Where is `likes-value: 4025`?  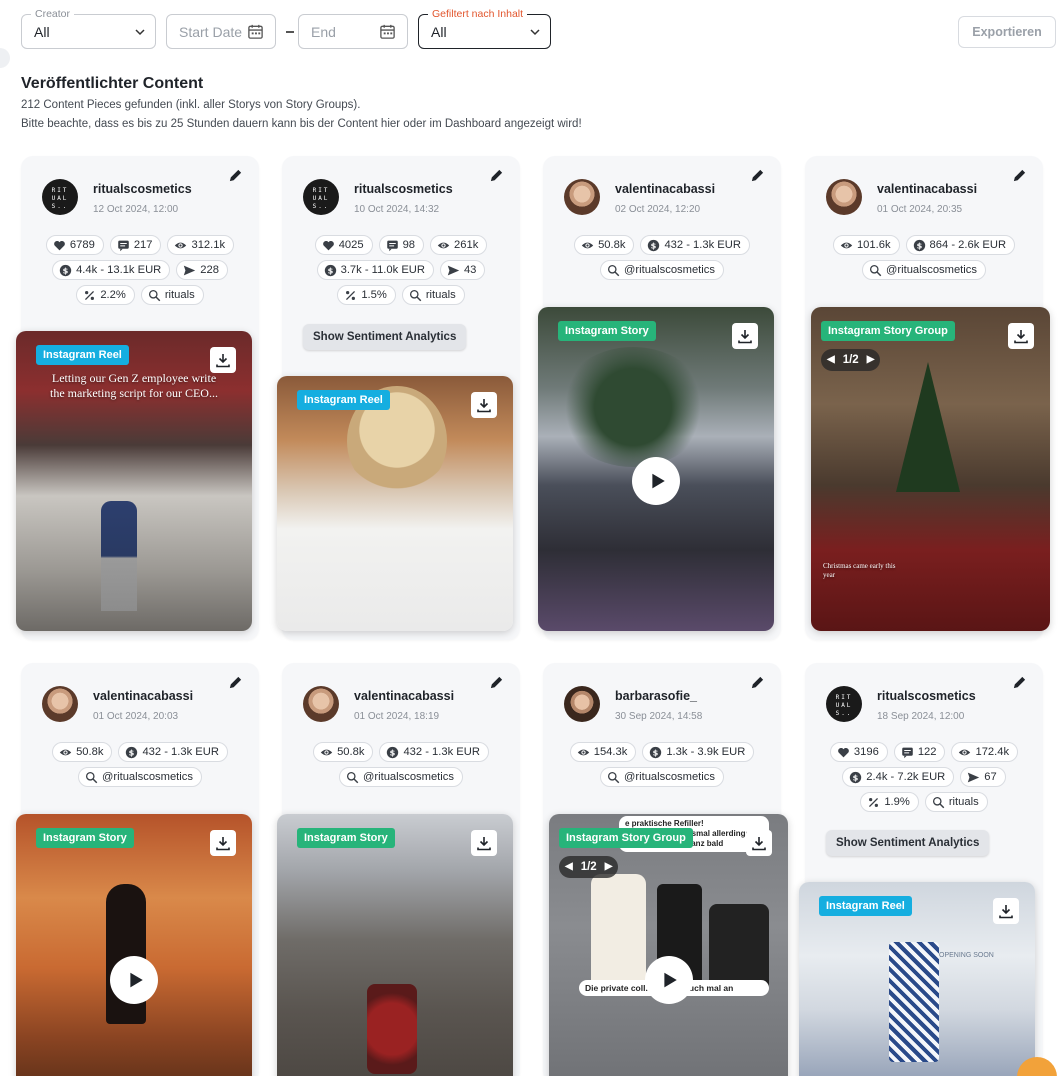 likes-value: 4025 is located at coordinates (351, 245).